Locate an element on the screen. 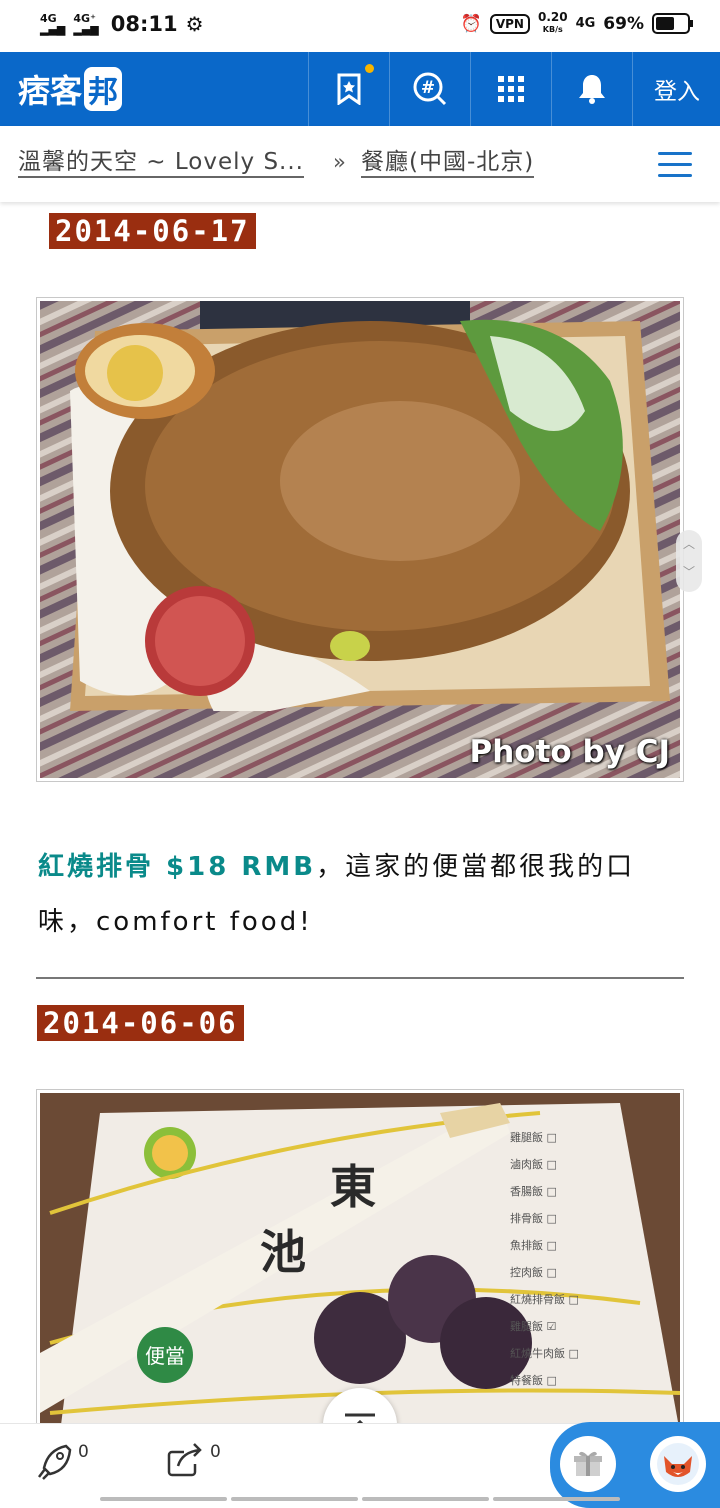  gift-button is located at coordinates (588, 1464).